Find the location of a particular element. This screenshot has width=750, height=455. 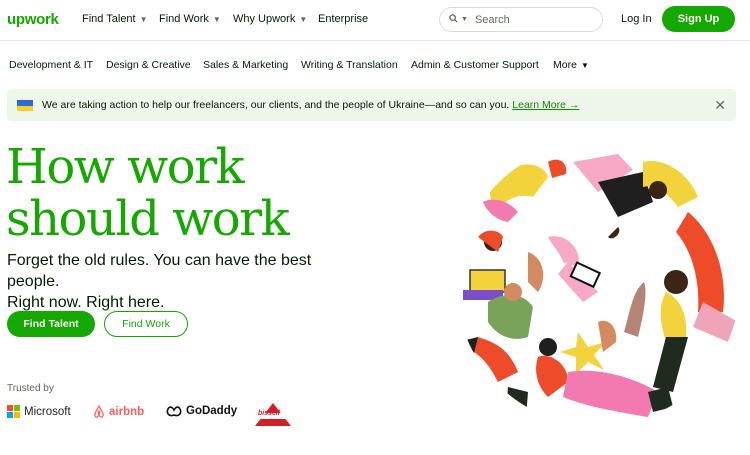

microsoft-logo: Microsoft is located at coordinates (39, 411).